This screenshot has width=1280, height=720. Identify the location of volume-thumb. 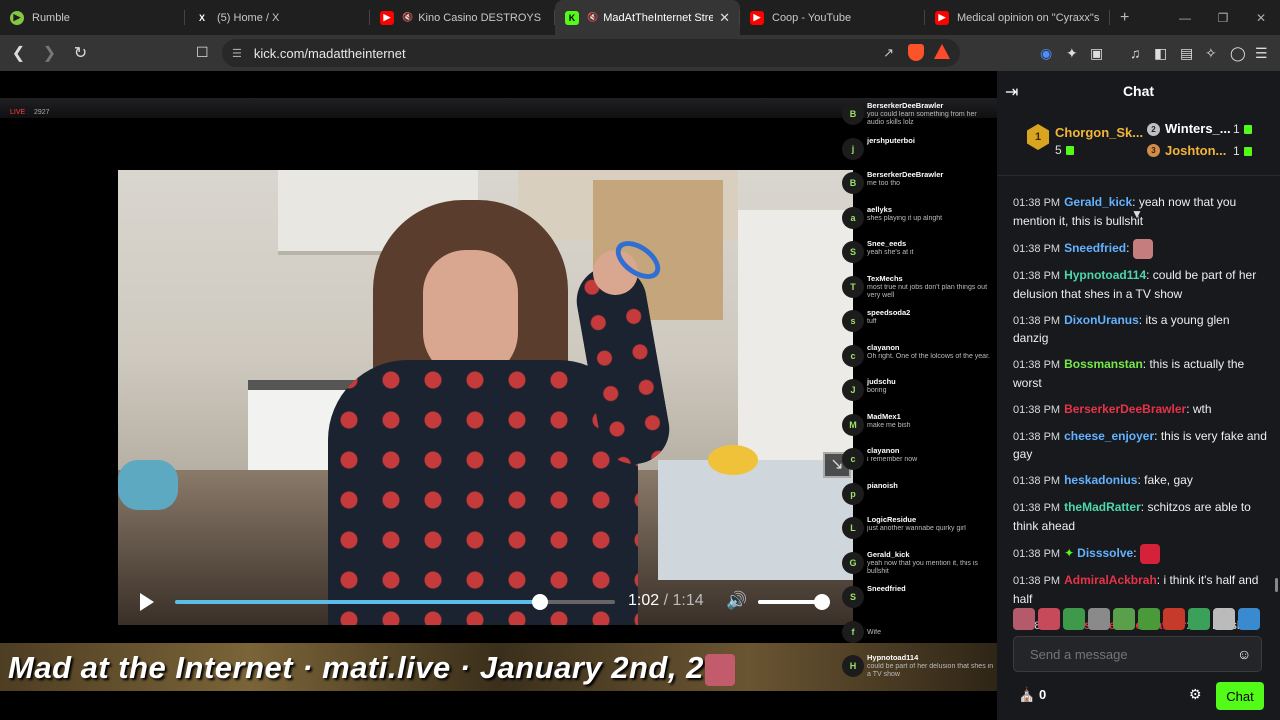
(822, 602).